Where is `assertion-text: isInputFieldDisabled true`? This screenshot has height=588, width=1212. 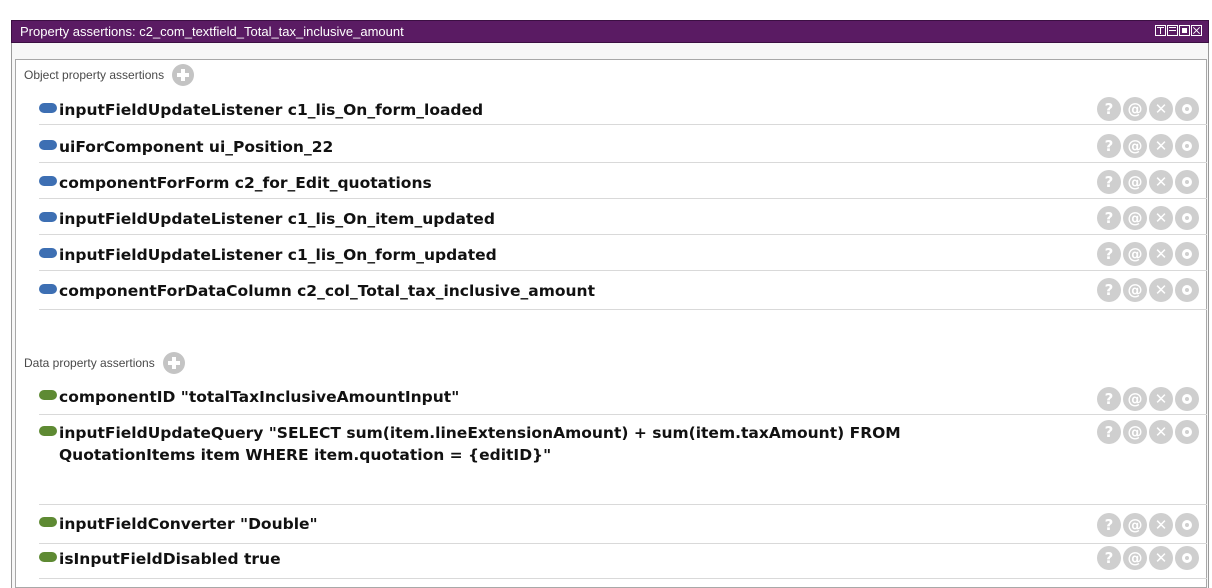 assertion-text: isInputFieldDisabled true is located at coordinates (170, 559).